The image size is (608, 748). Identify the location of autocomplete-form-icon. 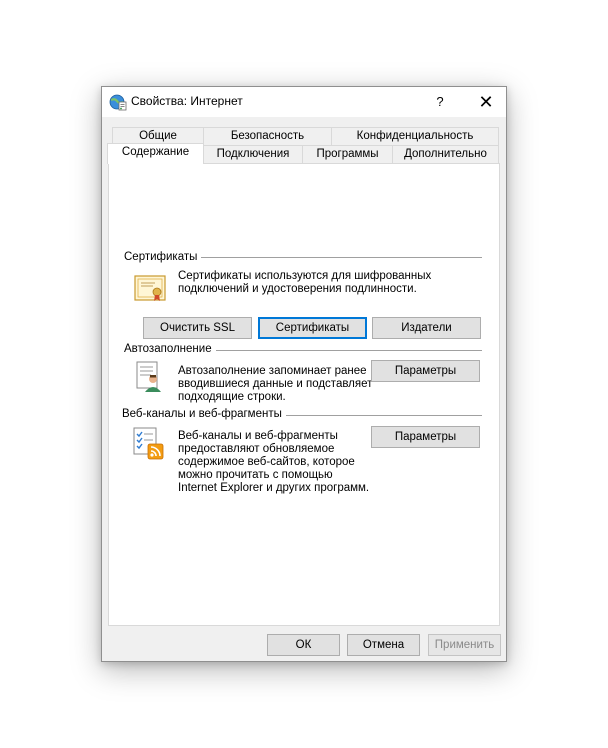
(148, 376).